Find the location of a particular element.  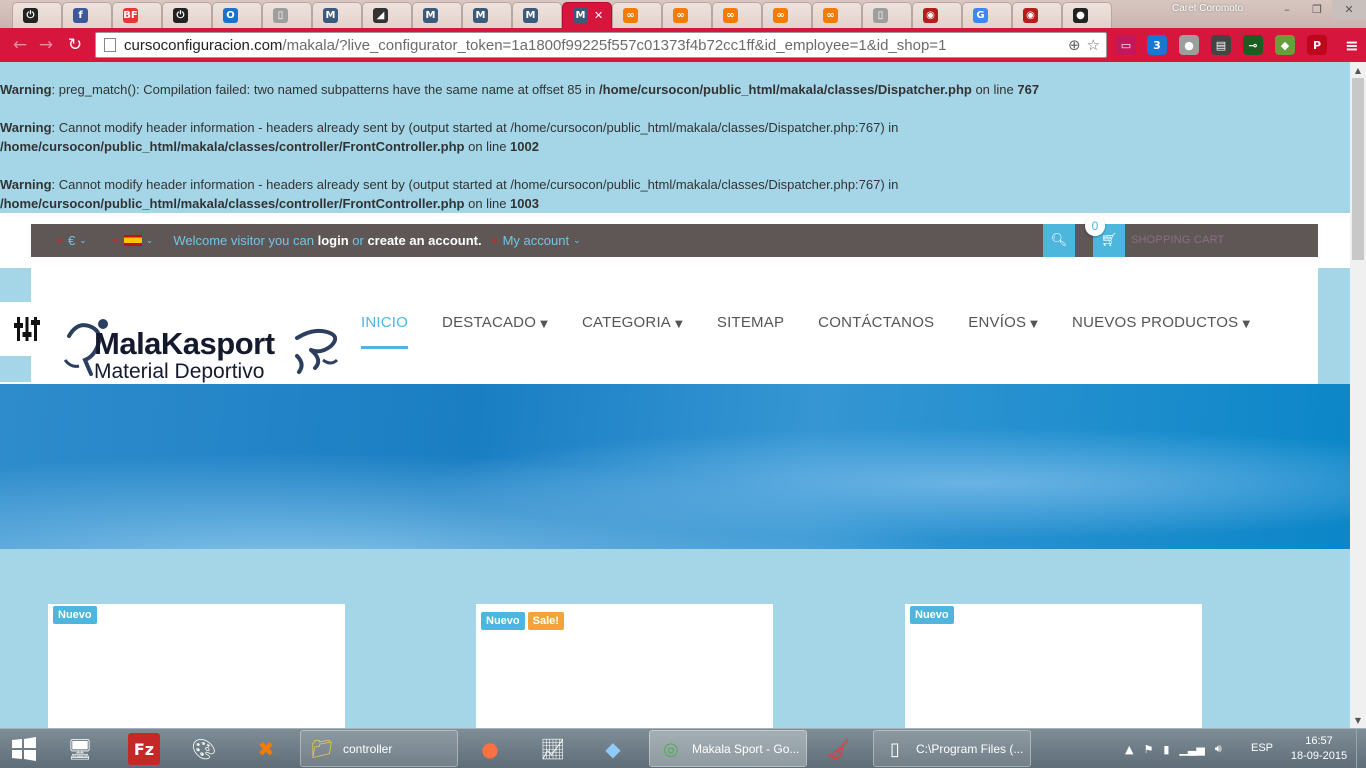

show-desktop-button is located at coordinates (1361, 748).